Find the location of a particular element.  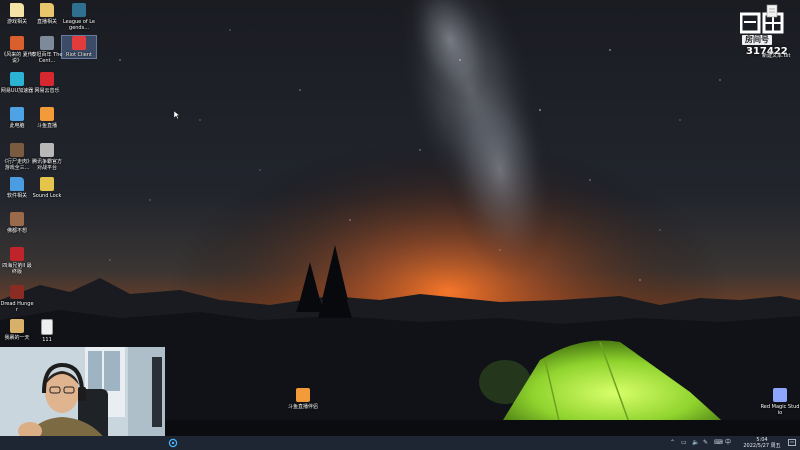

desktop-icon: 四海兄弟II 最 终版 is located at coordinates (17, 261).